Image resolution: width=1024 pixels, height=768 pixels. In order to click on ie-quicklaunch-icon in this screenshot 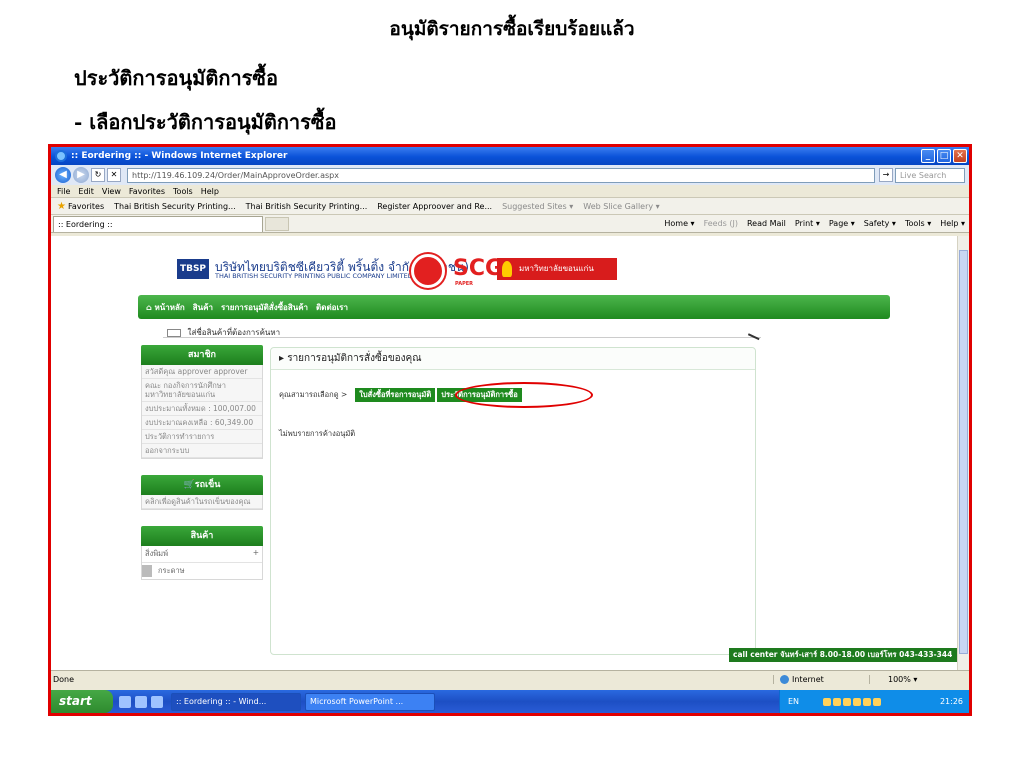, I will do `click(141, 701)`.